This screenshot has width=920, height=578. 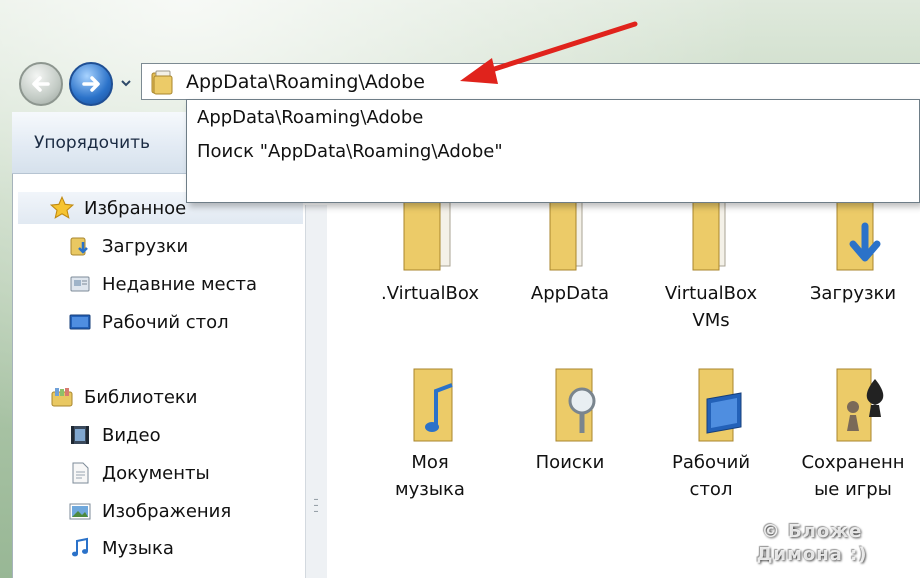 I want to click on back-button, so click(x=41, y=84).